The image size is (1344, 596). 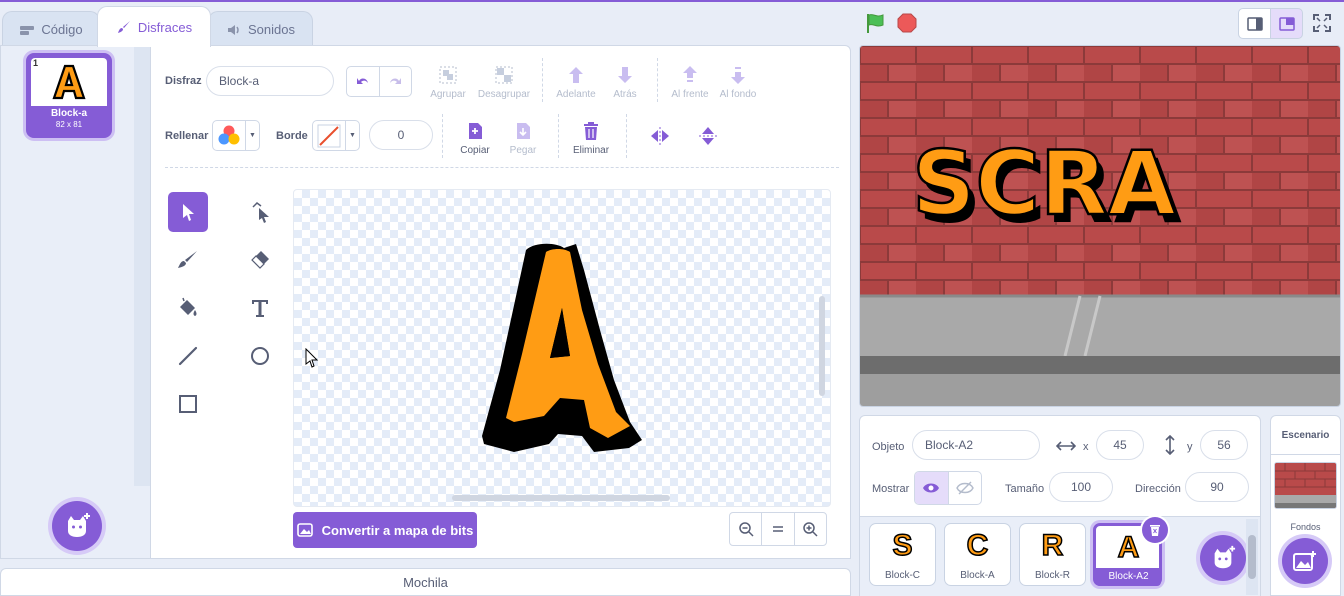 I want to click on choose-costume-button, so click(x=77, y=526).